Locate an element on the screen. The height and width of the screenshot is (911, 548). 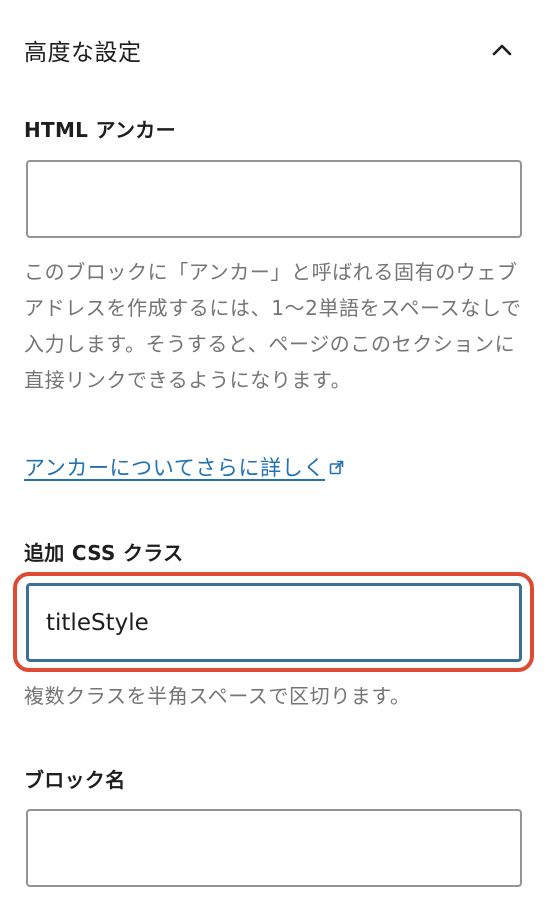
html-anchor-input is located at coordinates (274, 199).